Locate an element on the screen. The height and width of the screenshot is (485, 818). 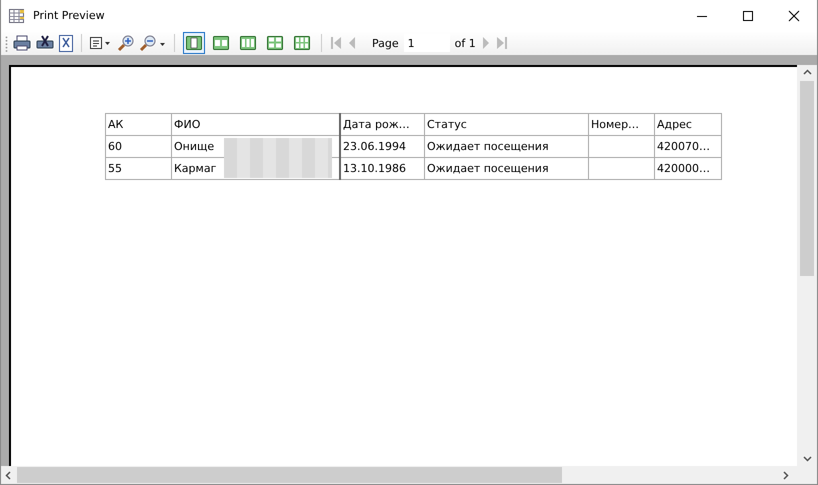
zoom-out-icon is located at coordinates (152, 43).